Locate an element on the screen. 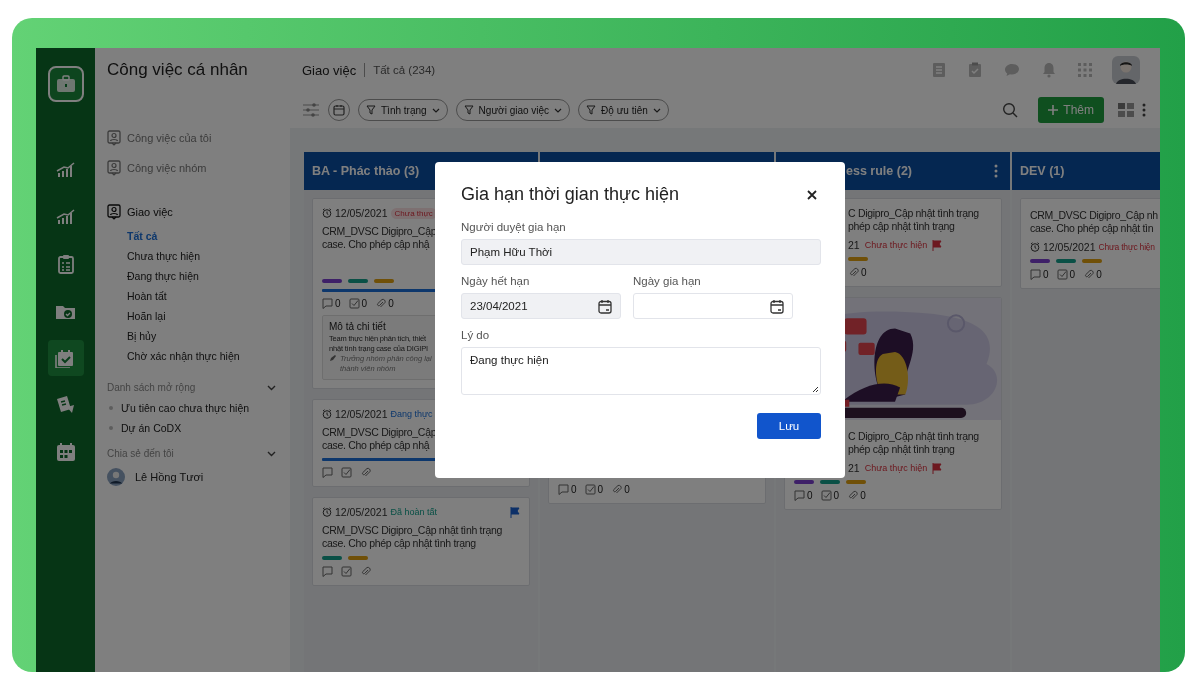 The image size is (1200, 680). chat-icon is located at coordinates (1012, 70).